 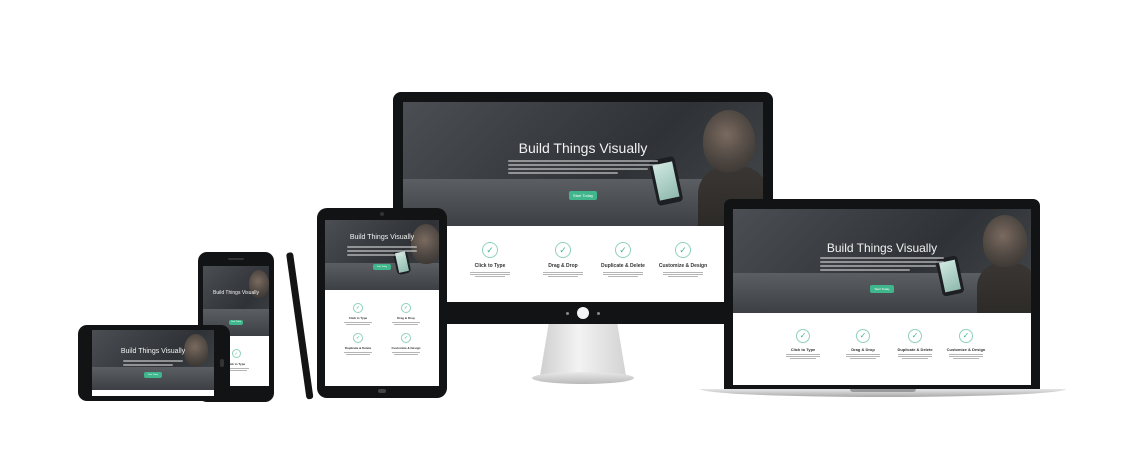 I want to click on laptop-notch, so click(x=883, y=390).